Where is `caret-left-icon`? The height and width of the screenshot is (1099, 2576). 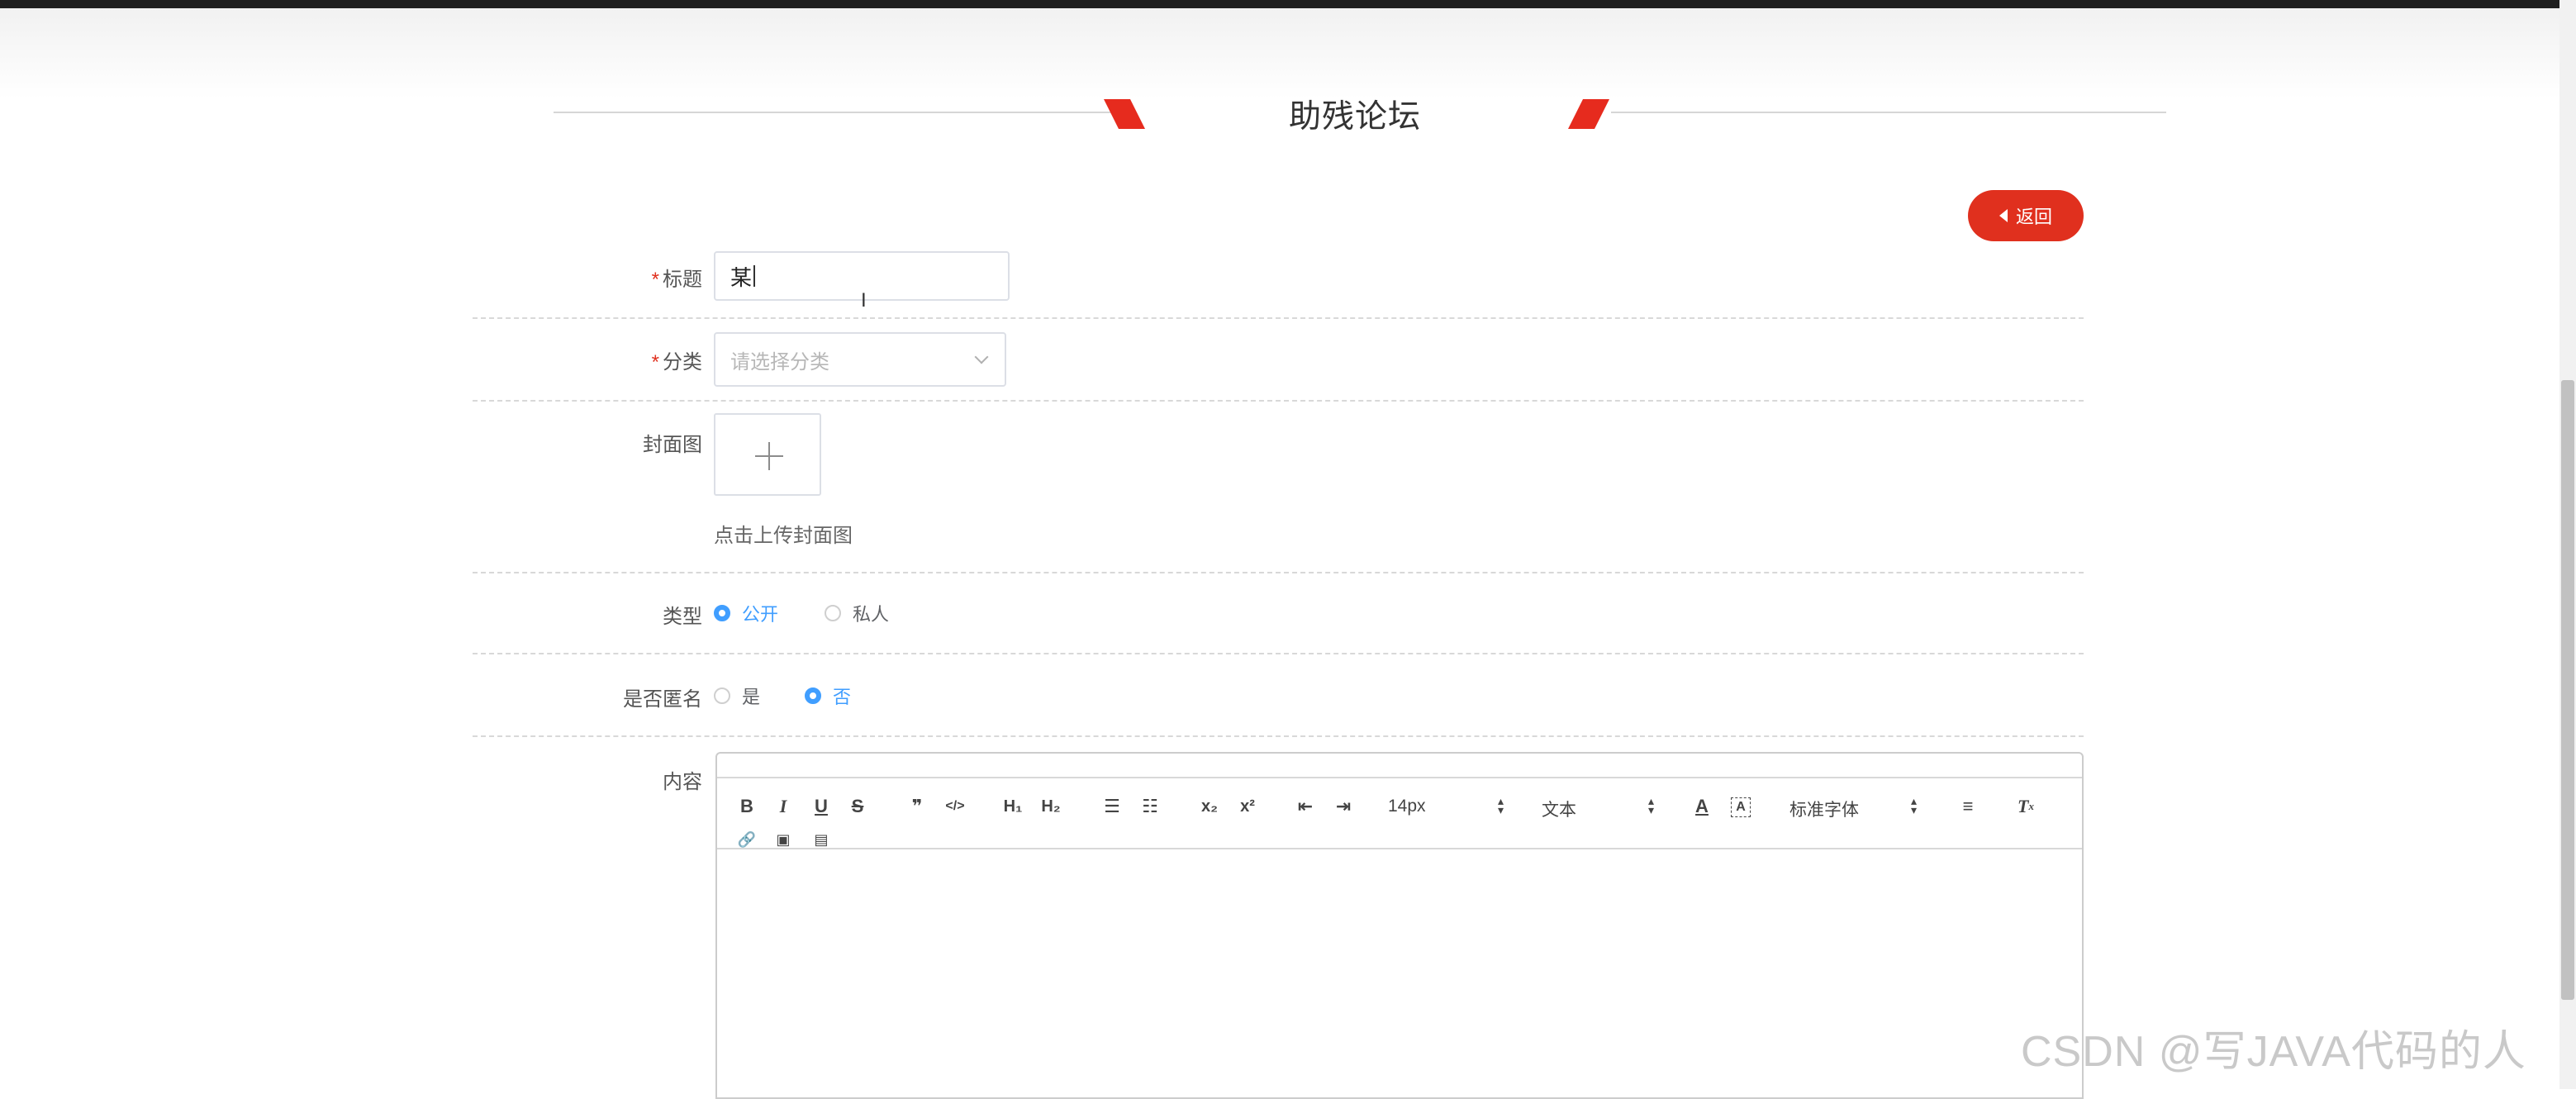
caret-left-icon is located at coordinates (2003, 215).